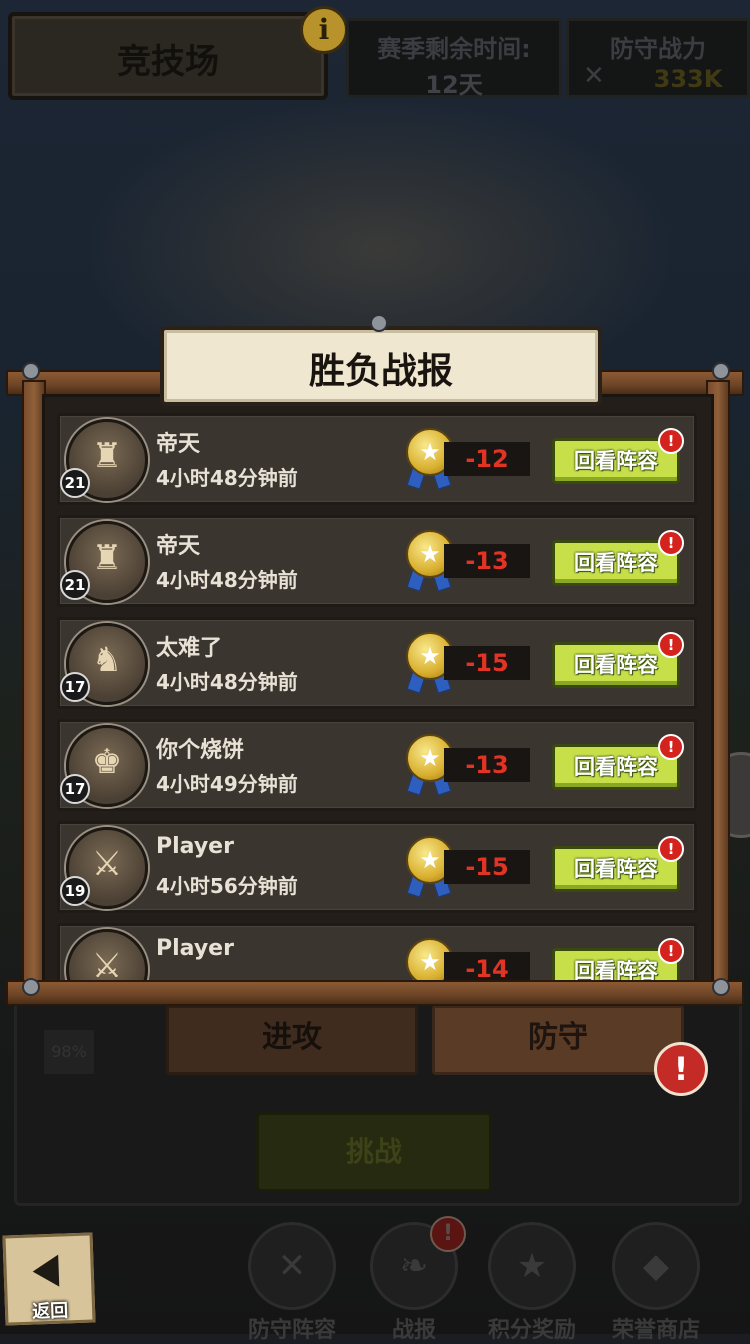 The image size is (750, 1344). Describe the element at coordinates (454, 85) in the screenshot. I see `season-value: 12天` at that location.